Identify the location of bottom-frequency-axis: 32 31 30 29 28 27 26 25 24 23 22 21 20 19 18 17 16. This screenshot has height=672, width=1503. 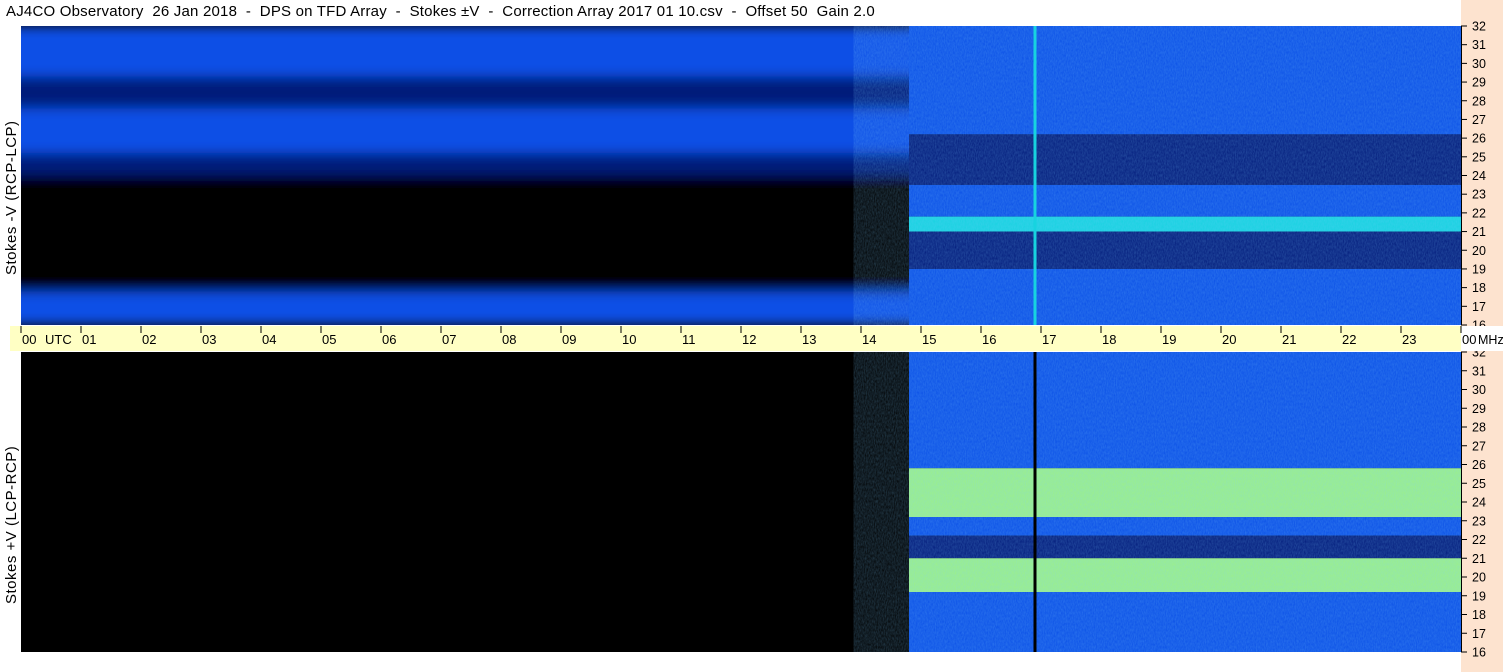
(1482, 511).